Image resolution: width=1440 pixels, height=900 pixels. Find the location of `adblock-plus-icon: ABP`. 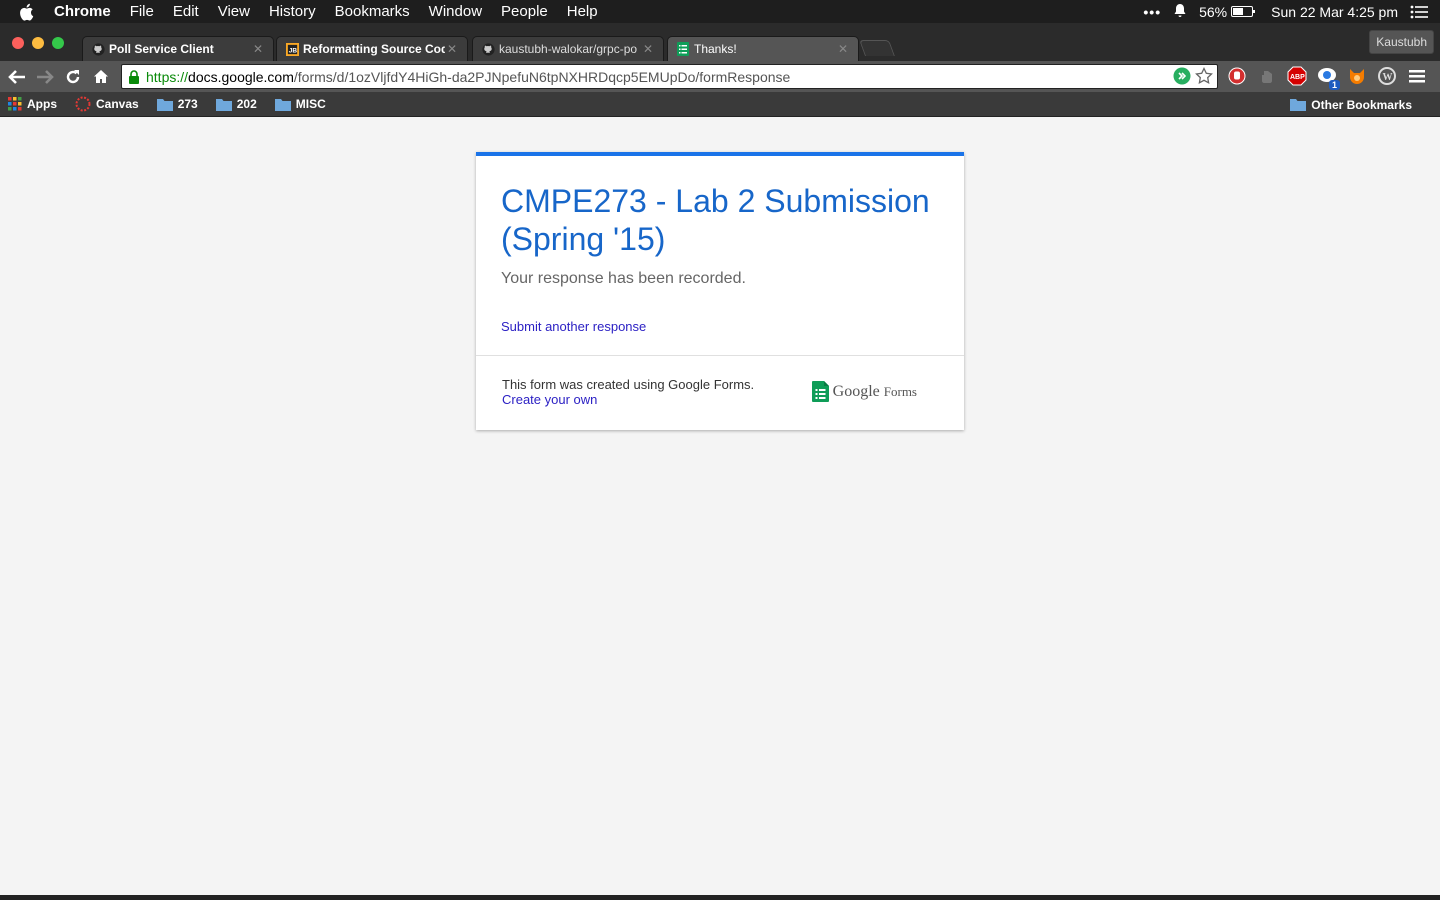

adblock-plus-icon: ABP is located at coordinates (1297, 76).